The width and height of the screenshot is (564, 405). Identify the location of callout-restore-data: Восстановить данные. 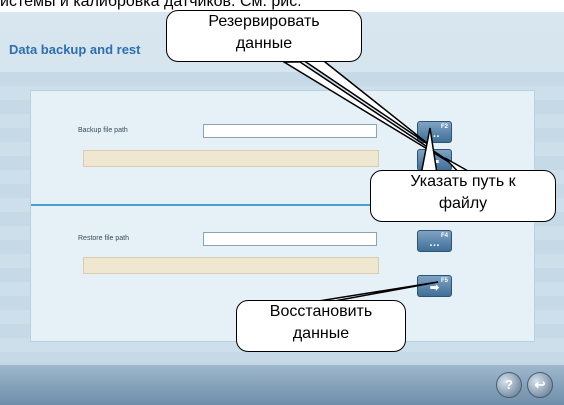
(321, 326).